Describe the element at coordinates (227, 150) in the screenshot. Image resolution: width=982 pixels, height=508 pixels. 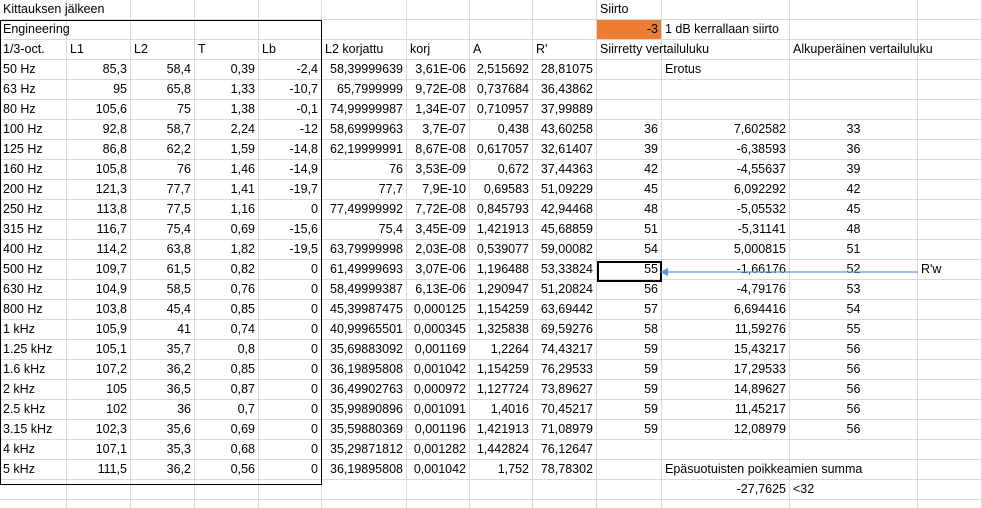
I see `t-cell: 1,59` at that location.